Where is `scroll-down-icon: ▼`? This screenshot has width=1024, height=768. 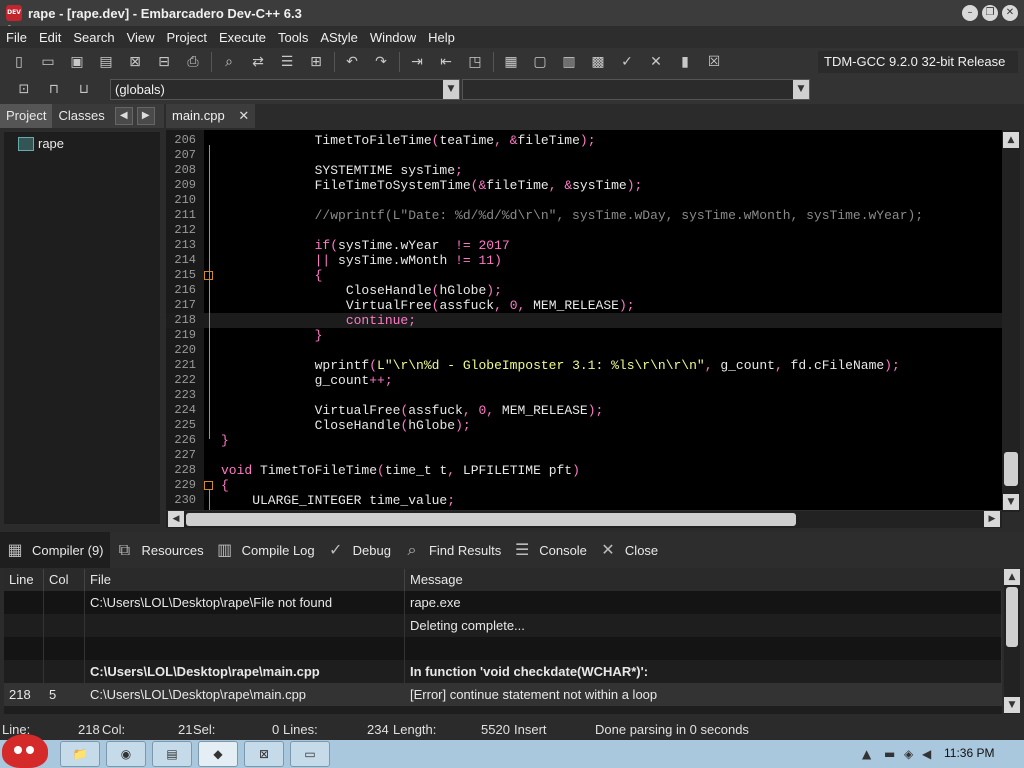 scroll-down-icon: ▼ is located at coordinates (1011, 502).